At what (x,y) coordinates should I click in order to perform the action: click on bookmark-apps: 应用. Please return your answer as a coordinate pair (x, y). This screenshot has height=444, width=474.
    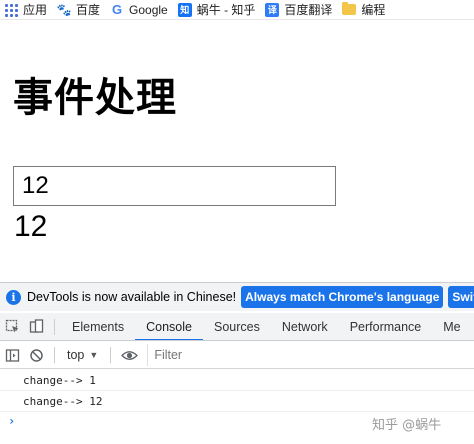
    Looking at the image, I should click on (26, 9).